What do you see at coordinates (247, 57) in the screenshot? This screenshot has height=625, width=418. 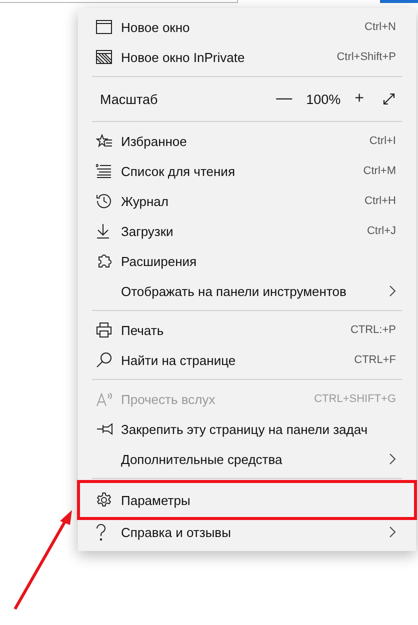 I see `menu-item: Новое окно InPrivate Ctrl+Shift+P` at bounding box center [247, 57].